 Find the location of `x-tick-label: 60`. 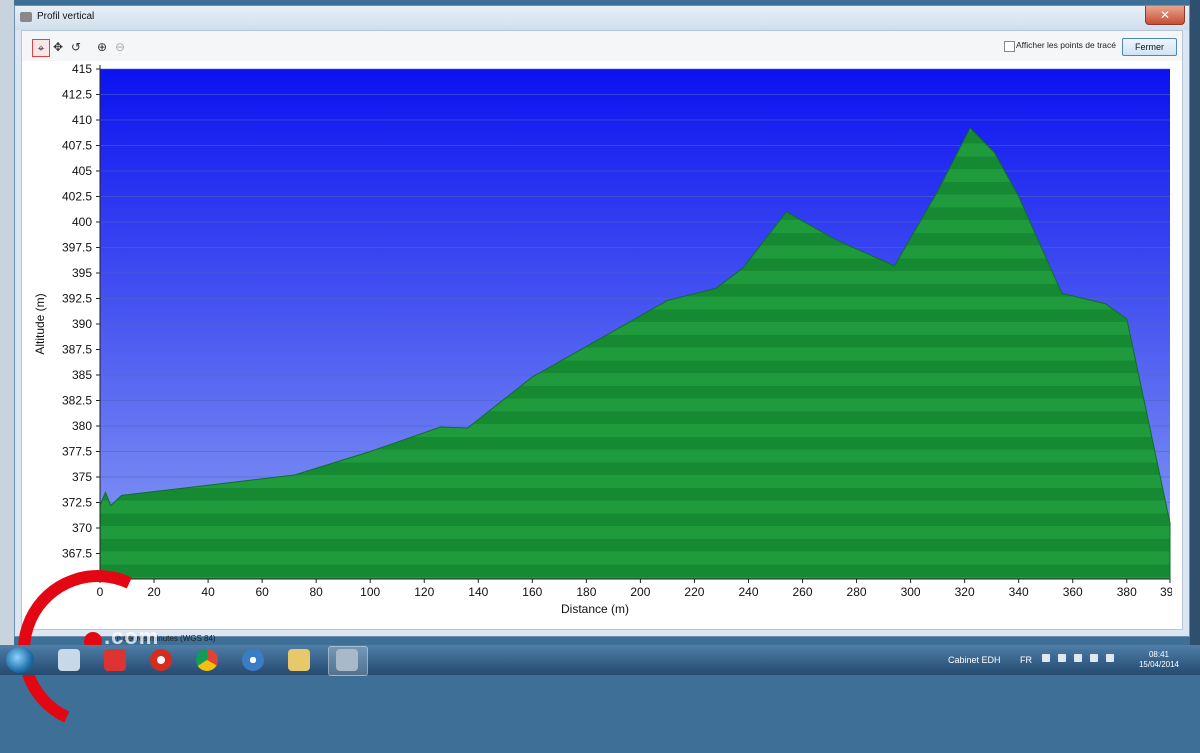

x-tick-label: 60 is located at coordinates (262, 592).